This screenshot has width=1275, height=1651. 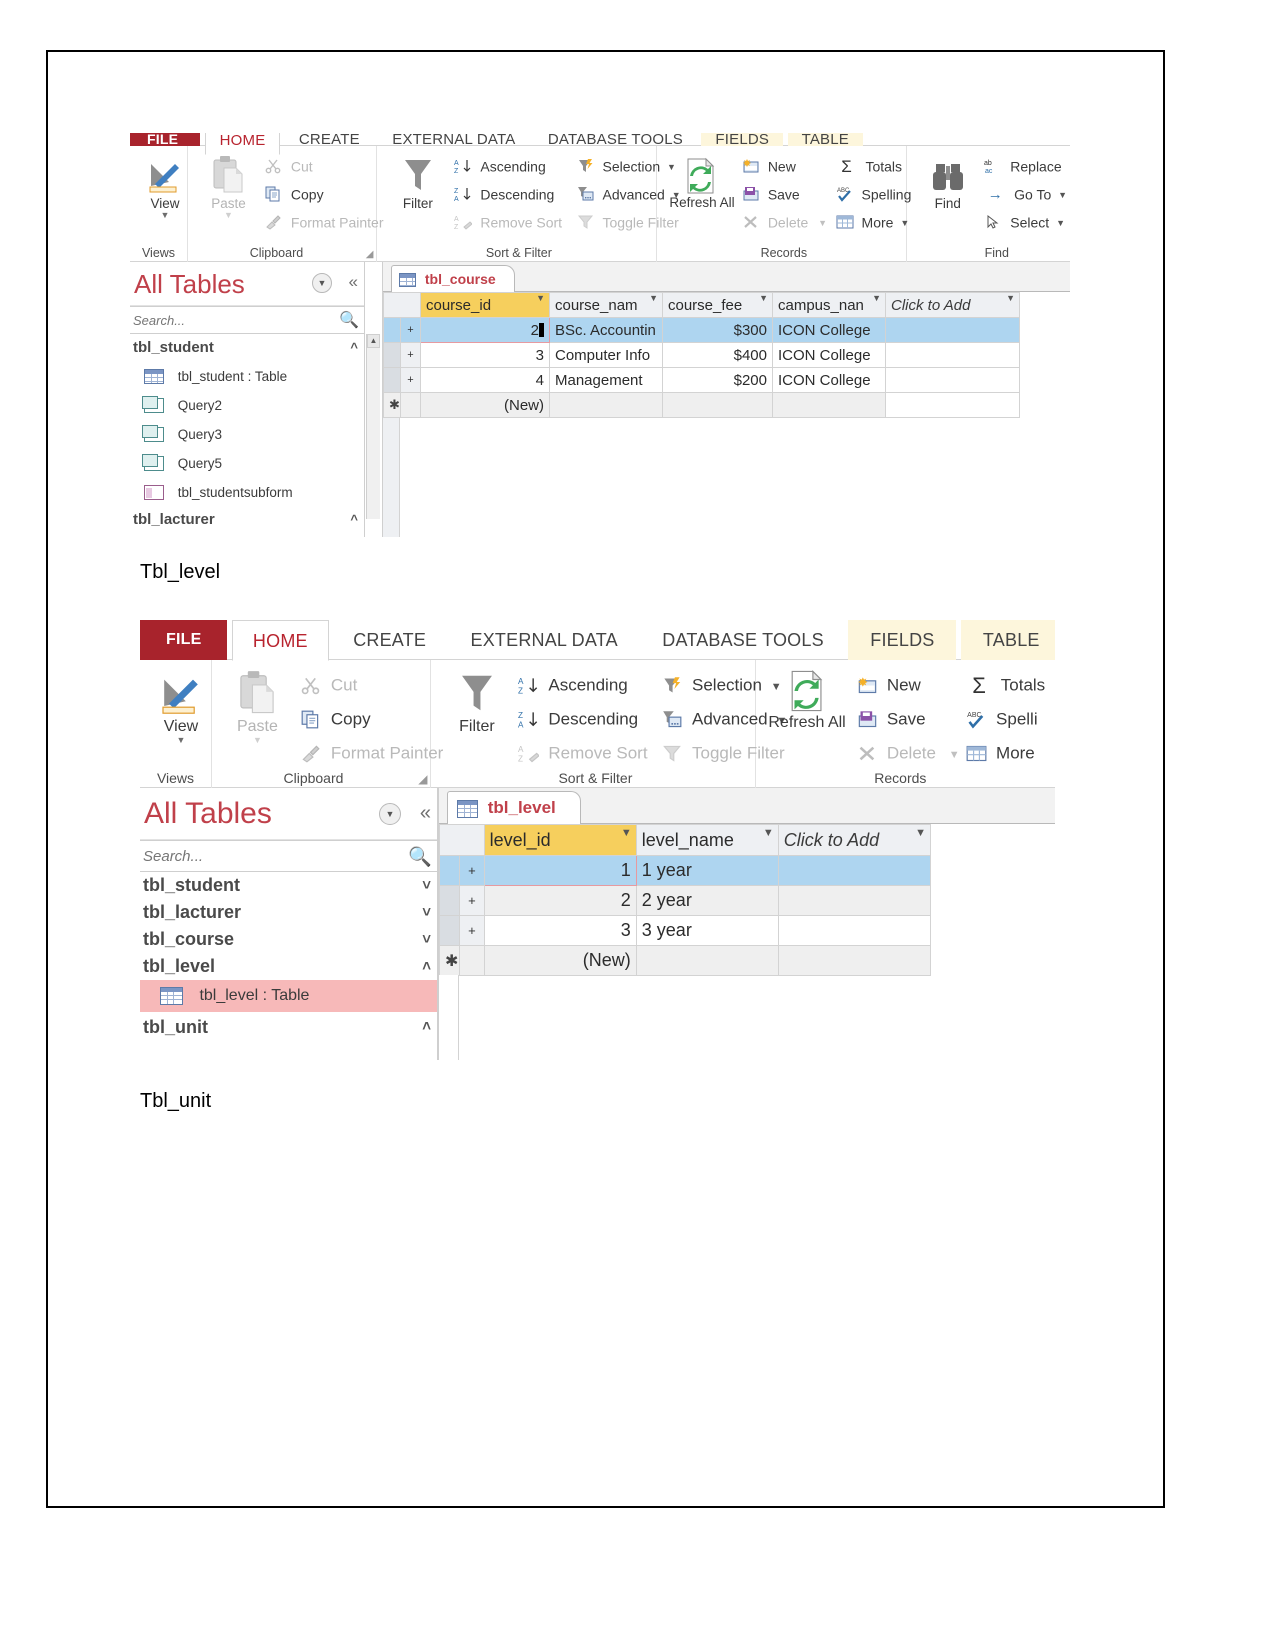 I want to click on cell-course-fee: $400, so click(x=717, y=355).